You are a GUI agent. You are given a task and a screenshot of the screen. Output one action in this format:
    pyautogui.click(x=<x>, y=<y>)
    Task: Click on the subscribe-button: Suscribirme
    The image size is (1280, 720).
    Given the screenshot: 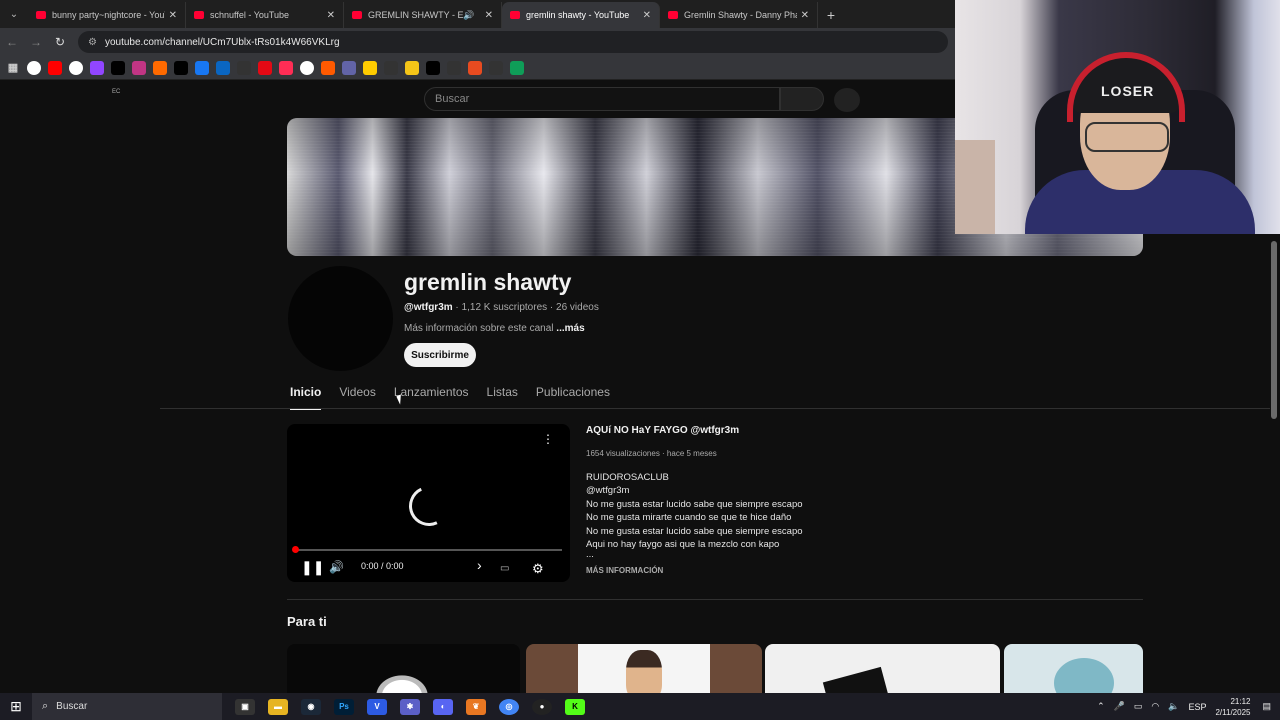 What is the action you would take?
    pyautogui.click(x=440, y=355)
    